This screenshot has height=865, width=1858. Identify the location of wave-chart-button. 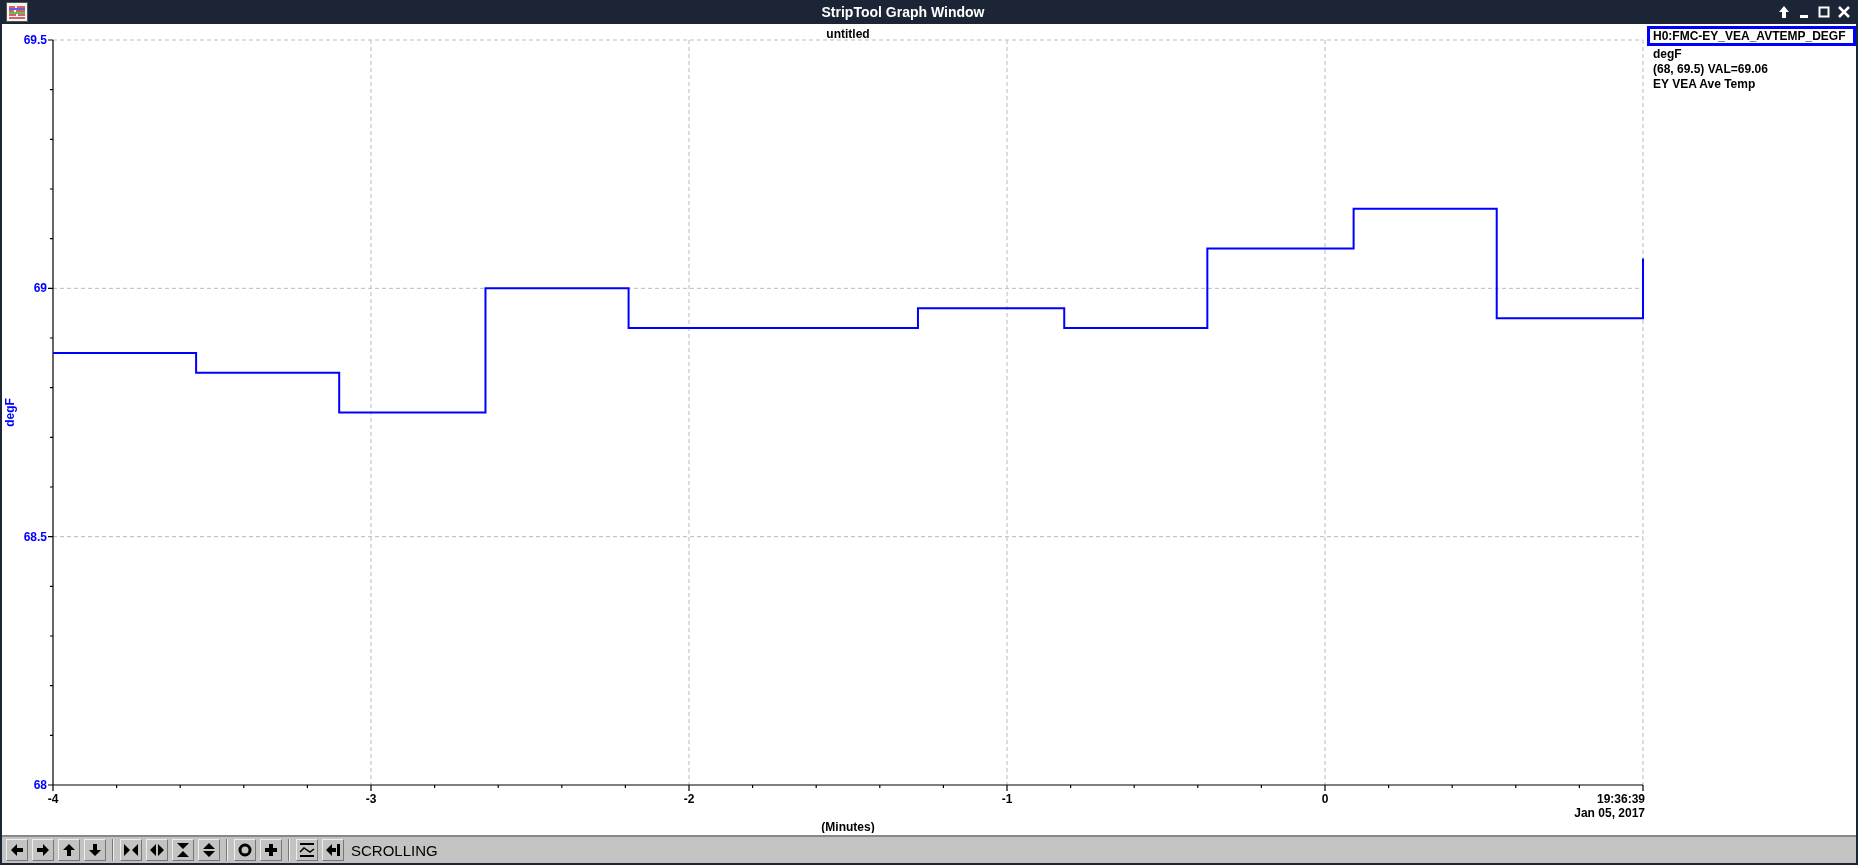
(307, 850).